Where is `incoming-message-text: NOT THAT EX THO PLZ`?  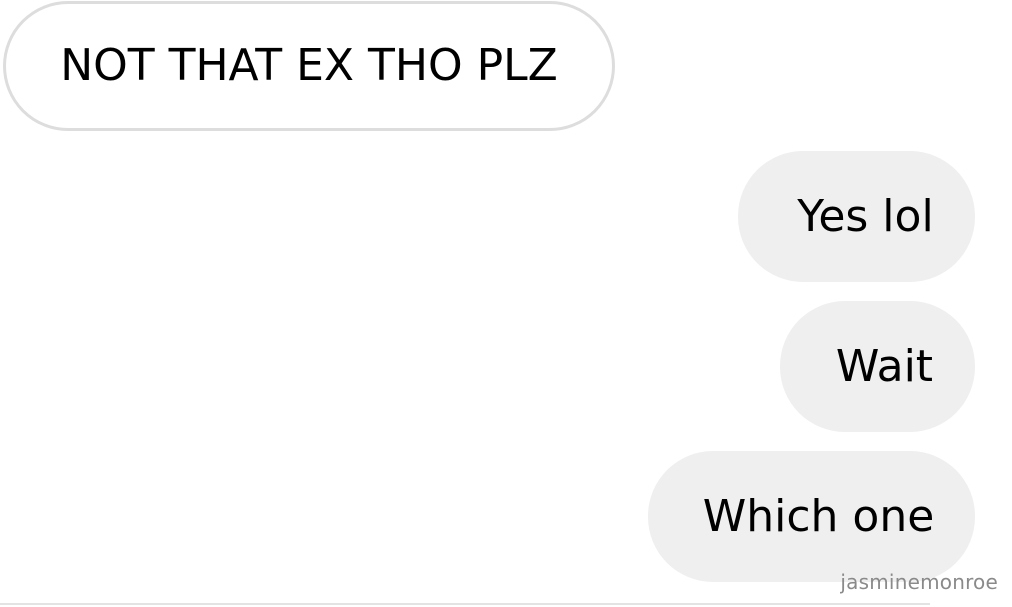
incoming-message-text: NOT THAT EX THO PLZ is located at coordinates (309, 65).